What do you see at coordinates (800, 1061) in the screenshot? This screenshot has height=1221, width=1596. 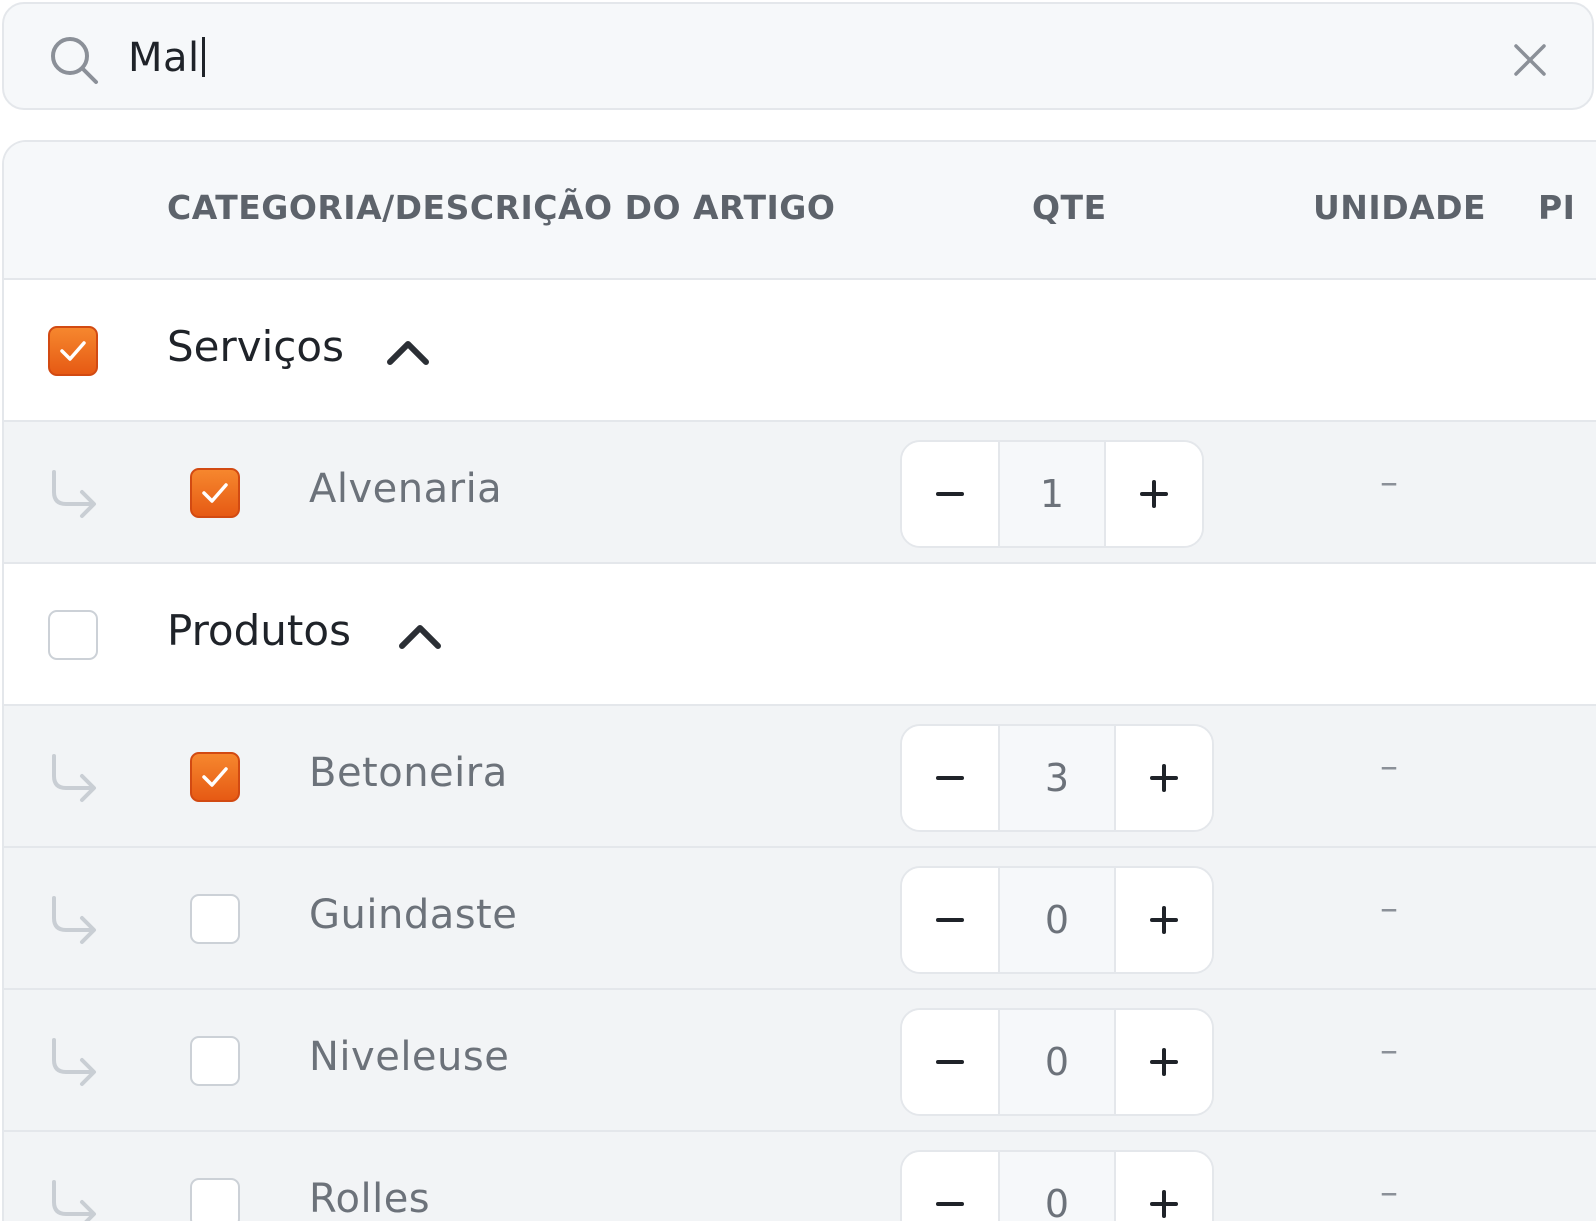 I see `item-row: Niveleuse 0 –` at bounding box center [800, 1061].